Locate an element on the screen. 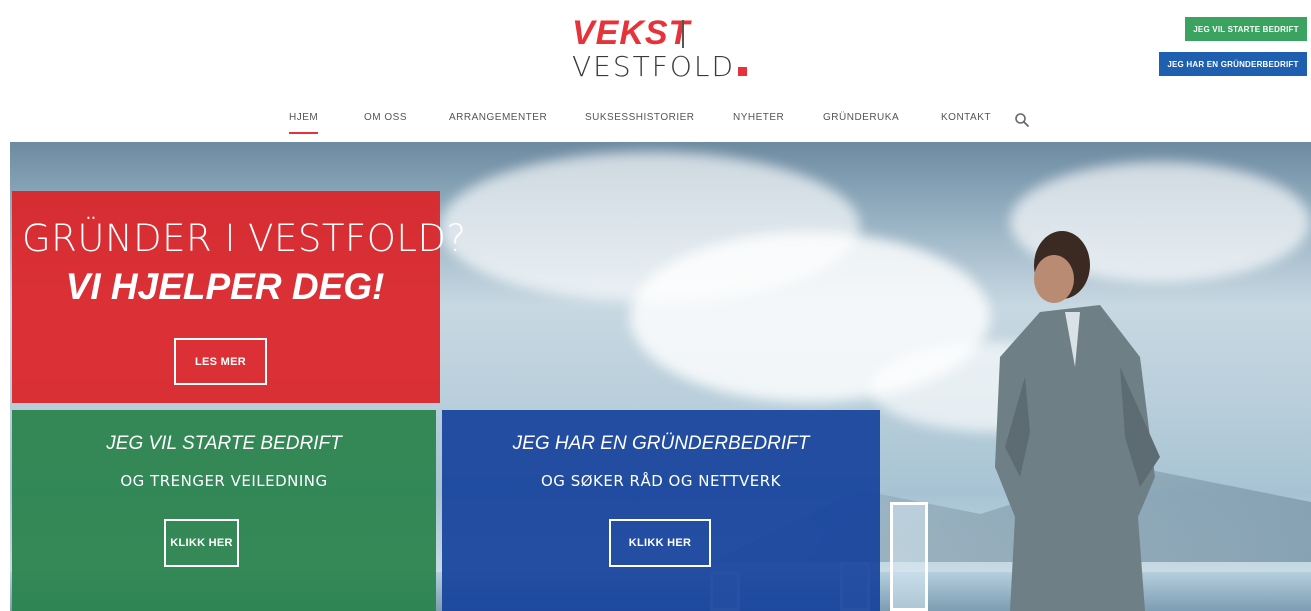 This screenshot has width=1311, height=611. logo-divider is located at coordinates (683, 34).